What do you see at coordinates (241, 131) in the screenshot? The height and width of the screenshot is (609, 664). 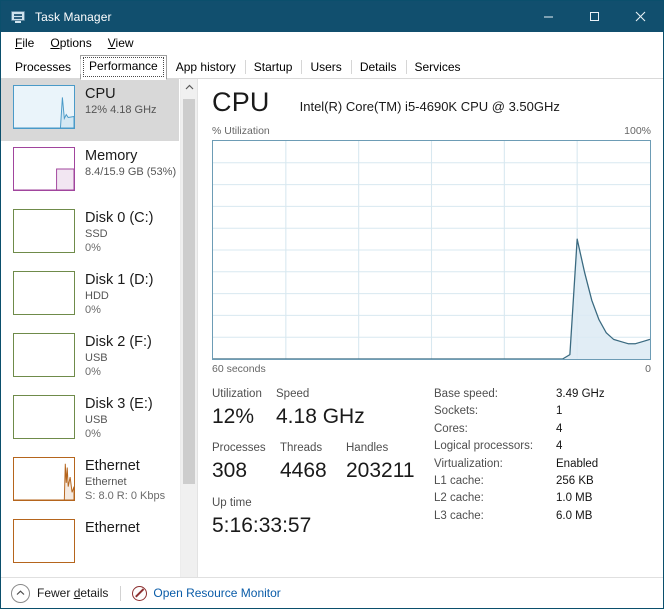 I see `graph-y-axis-label: % Utilization` at bounding box center [241, 131].